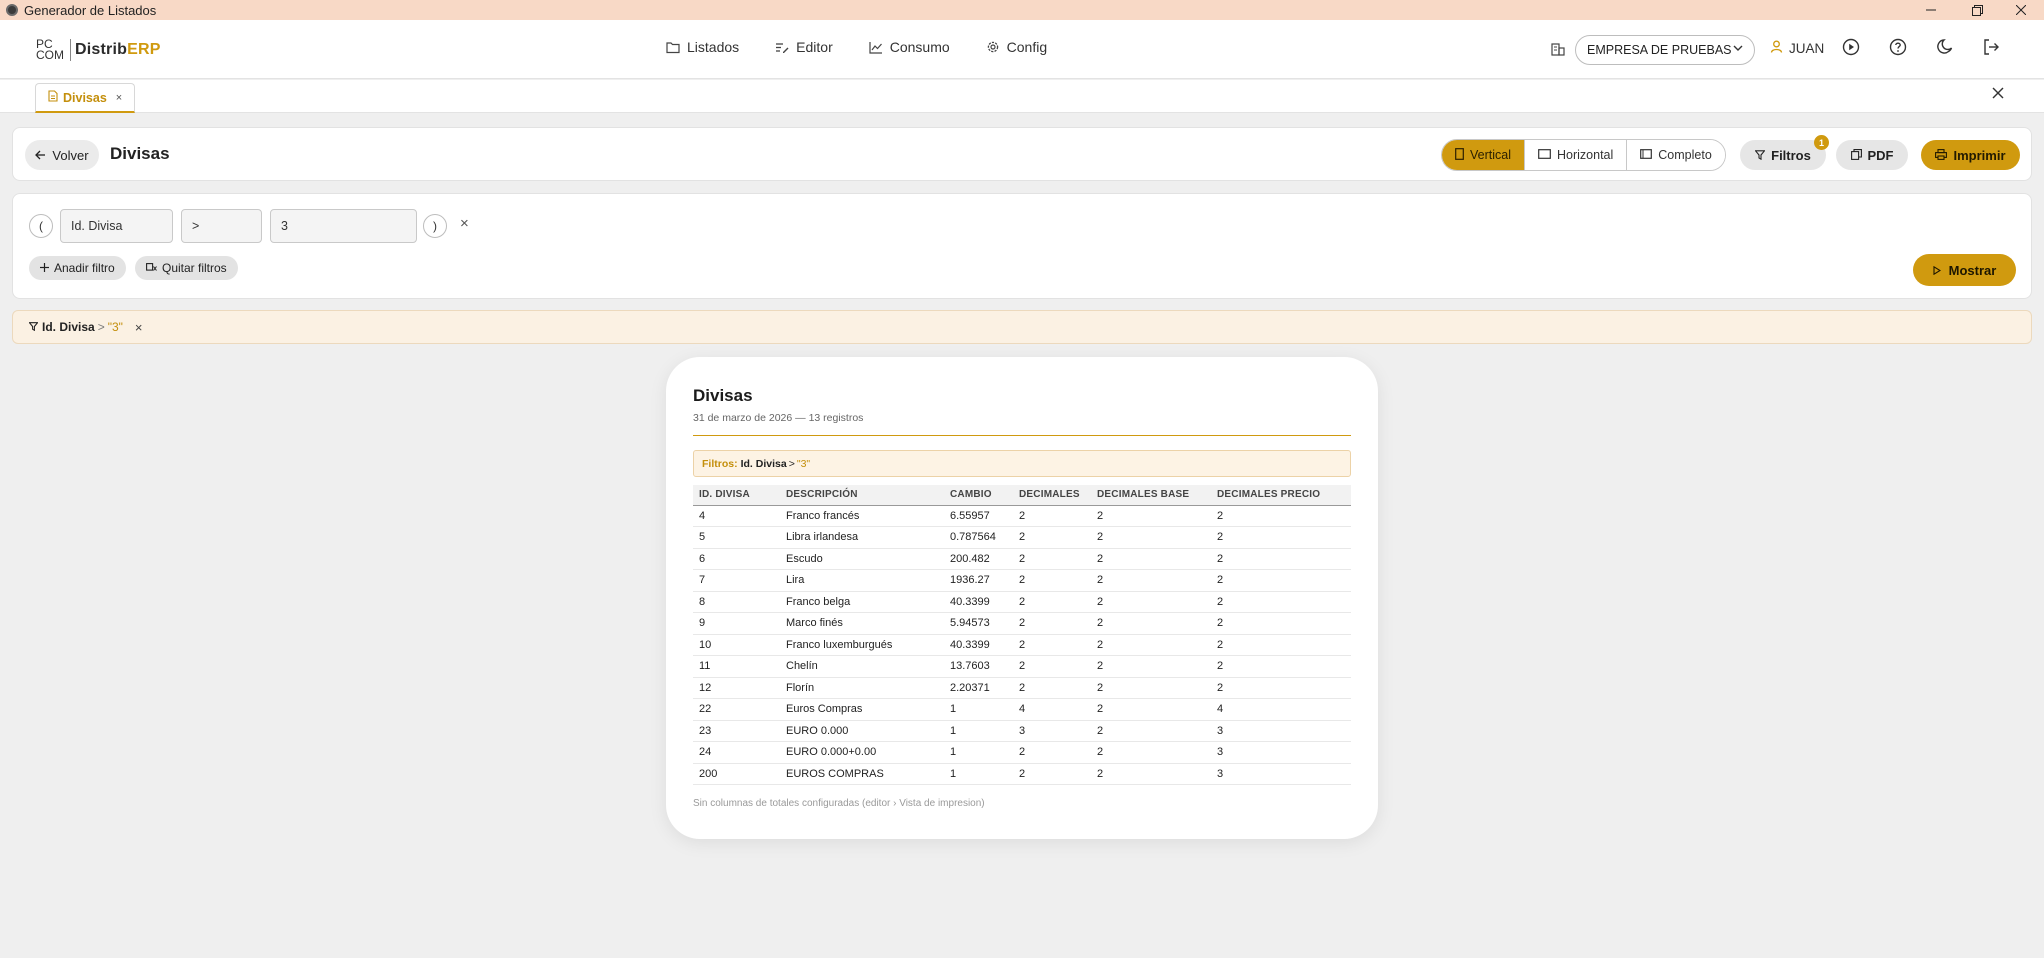 Image resolution: width=2044 pixels, height=958 pixels. I want to click on table-cell: 9, so click(736, 623).